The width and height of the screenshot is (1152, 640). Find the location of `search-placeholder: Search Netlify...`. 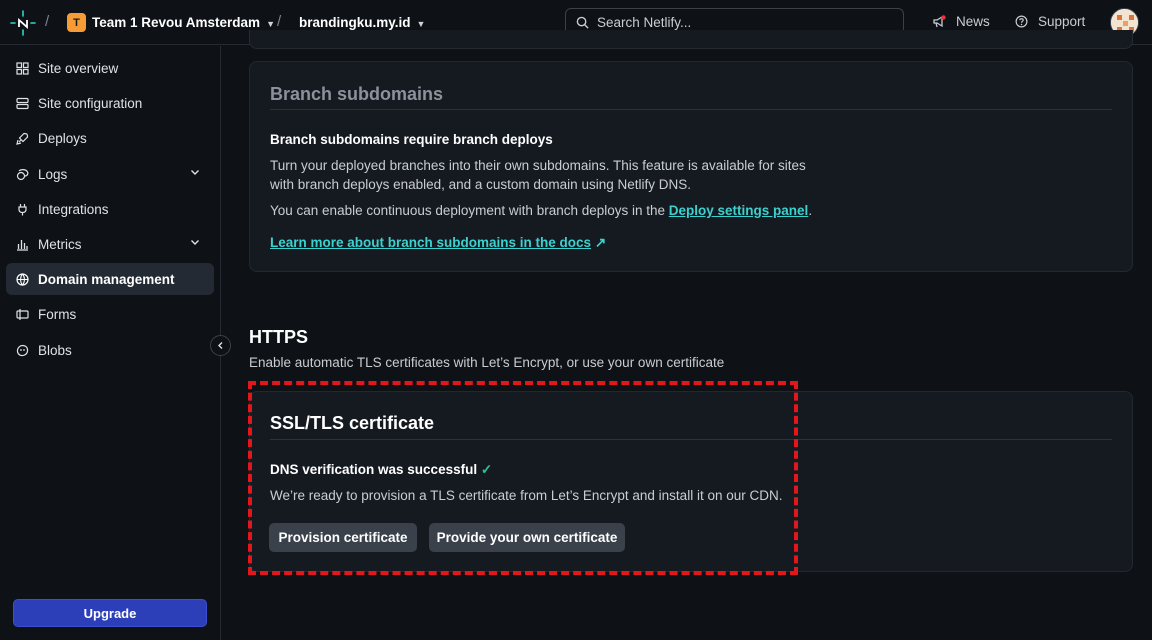

search-placeholder: Search Netlify... is located at coordinates (644, 22).